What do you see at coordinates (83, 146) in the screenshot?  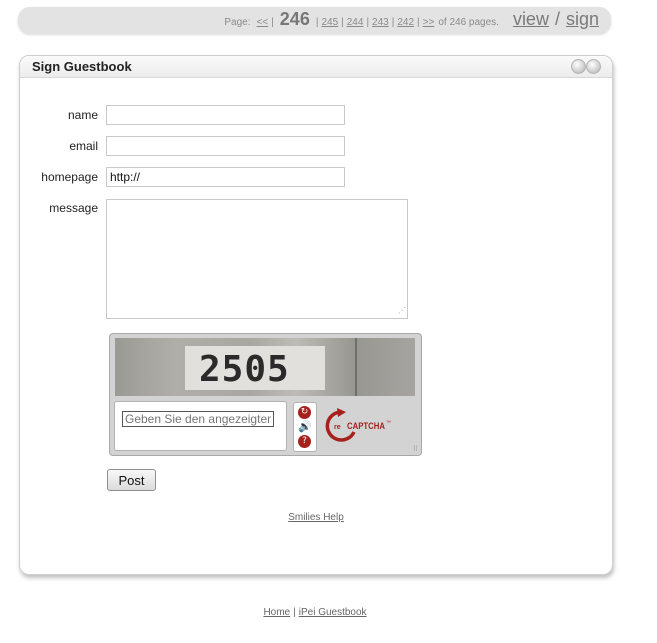 I see `email-label: email` at bounding box center [83, 146].